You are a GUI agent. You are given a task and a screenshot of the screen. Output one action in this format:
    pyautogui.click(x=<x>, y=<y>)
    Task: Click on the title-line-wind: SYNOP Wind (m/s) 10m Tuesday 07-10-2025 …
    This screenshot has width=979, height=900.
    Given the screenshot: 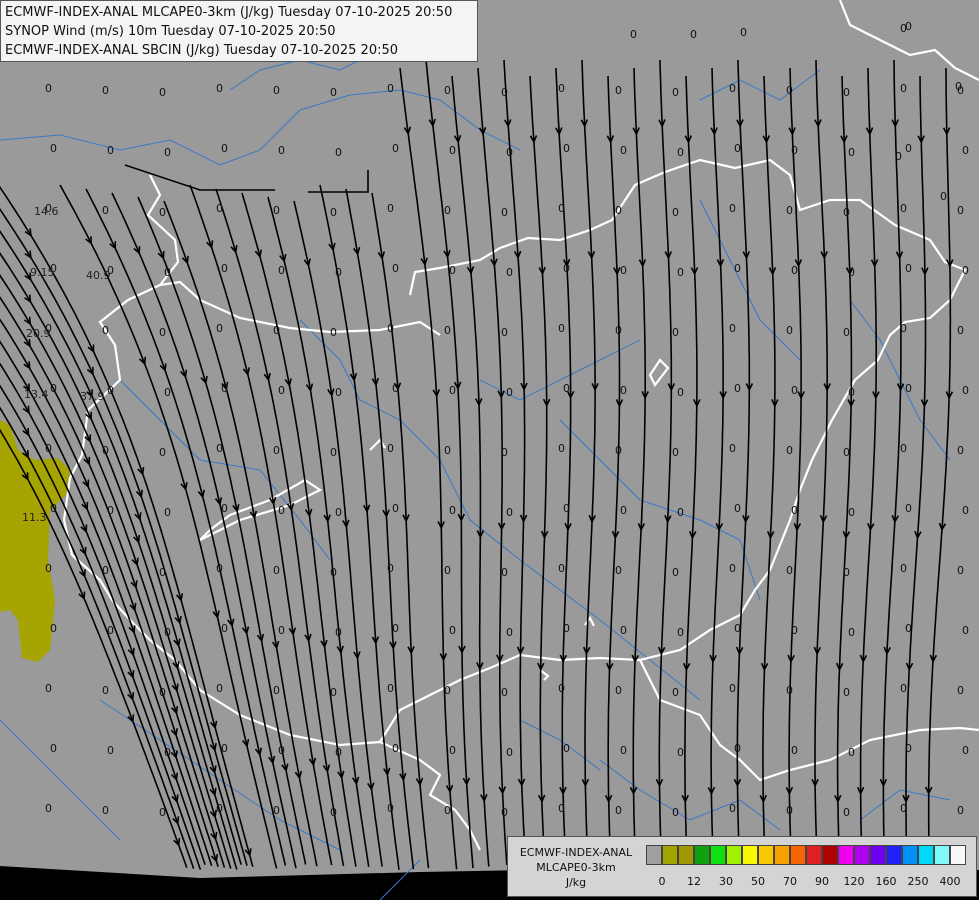 What is the action you would take?
    pyautogui.click(x=170, y=31)
    